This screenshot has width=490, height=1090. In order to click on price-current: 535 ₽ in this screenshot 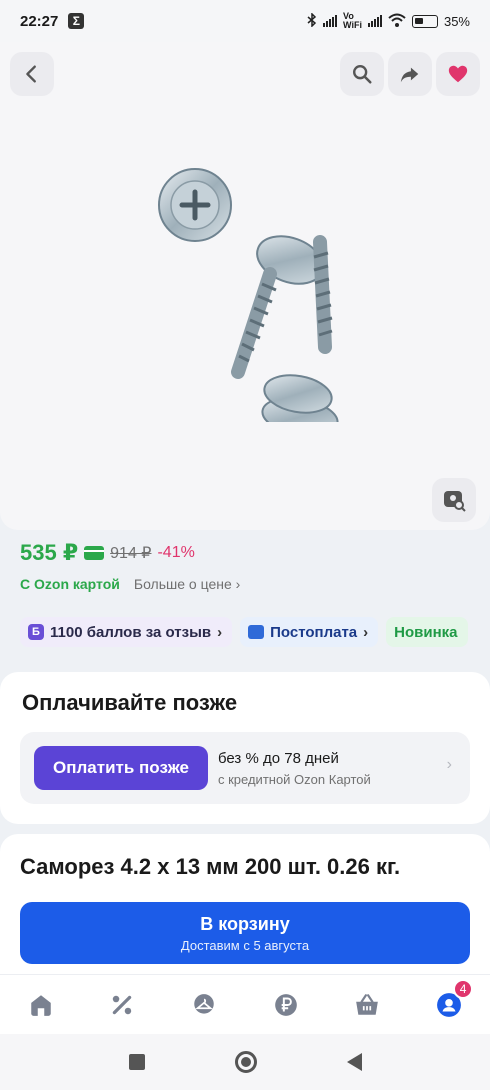, I will do `click(49, 552)`.